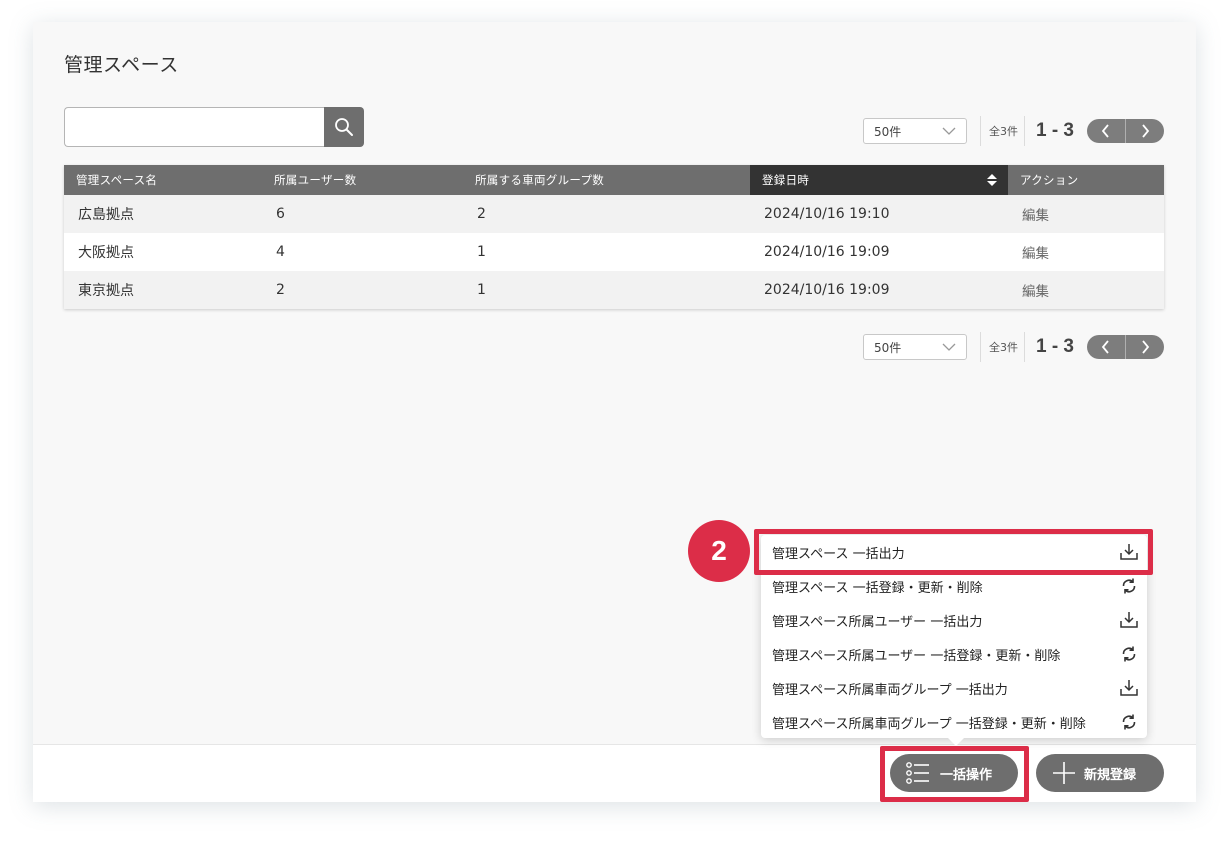 The width and height of the screenshot is (1228, 844). I want to click on search-box, so click(214, 127).